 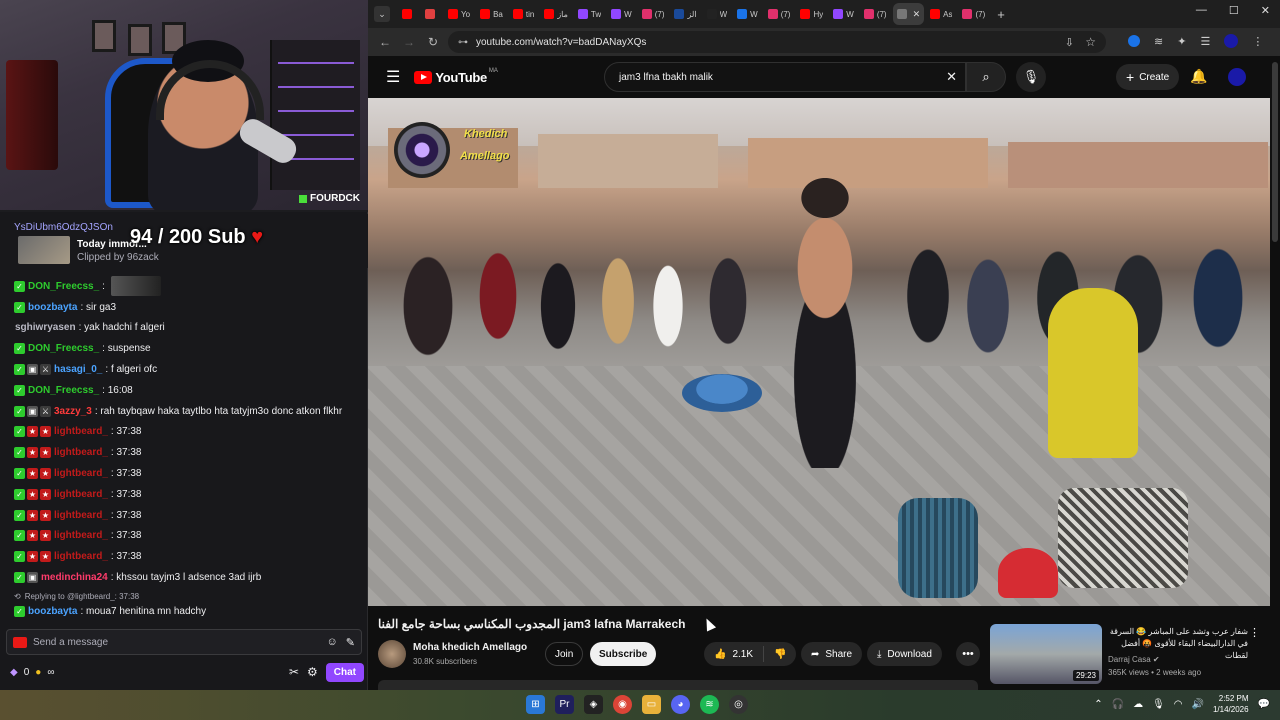 What do you see at coordinates (189, 328) in the screenshot?
I see `chat-message: sghiwryasen: yak hadchi f algeri` at bounding box center [189, 328].